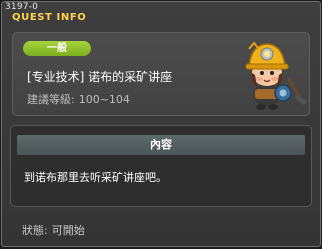 This screenshot has width=322, height=249. What do you see at coordinates (22, 7) in the screenshot?
I see `quest-id: 3197-0` at bounding box center [22, 7].